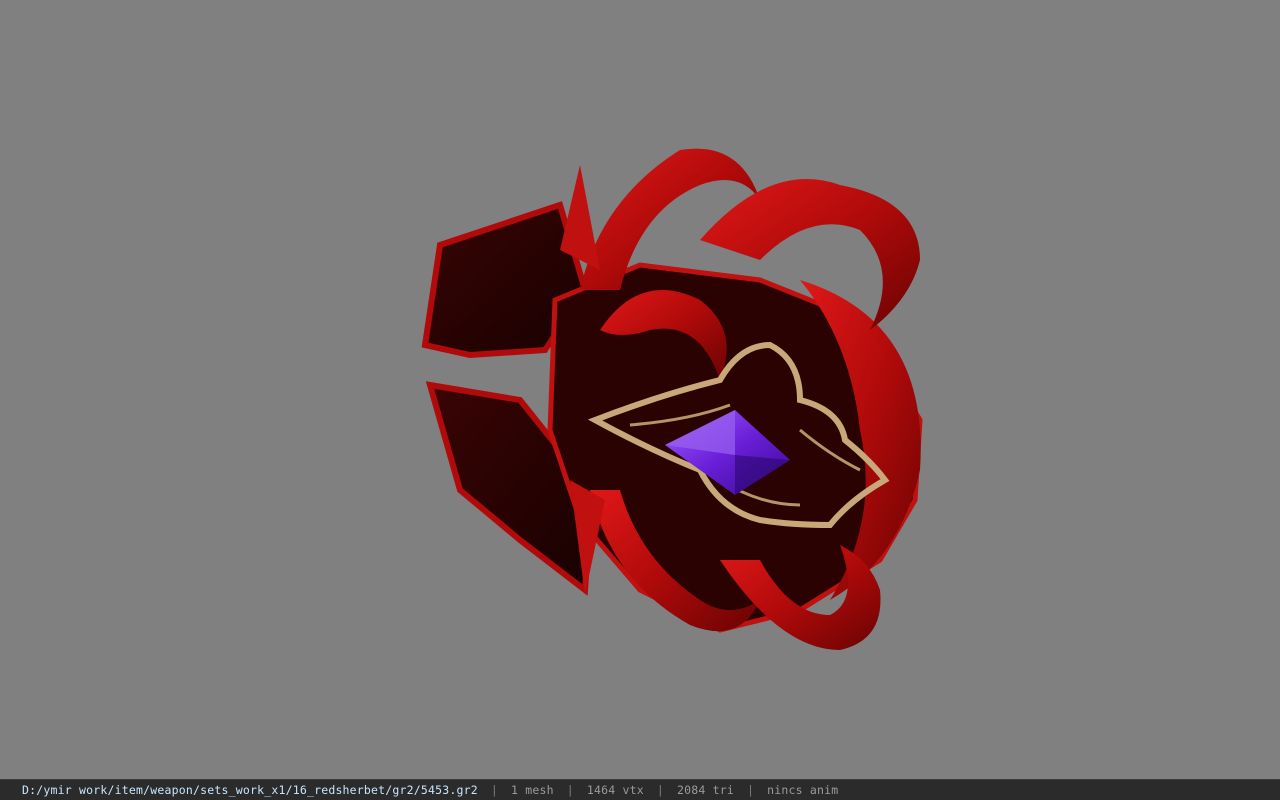 The height and width of the screenshot is (800, 1280). I want to click on vertex-count: 1464 vtx, so click(615, 790).